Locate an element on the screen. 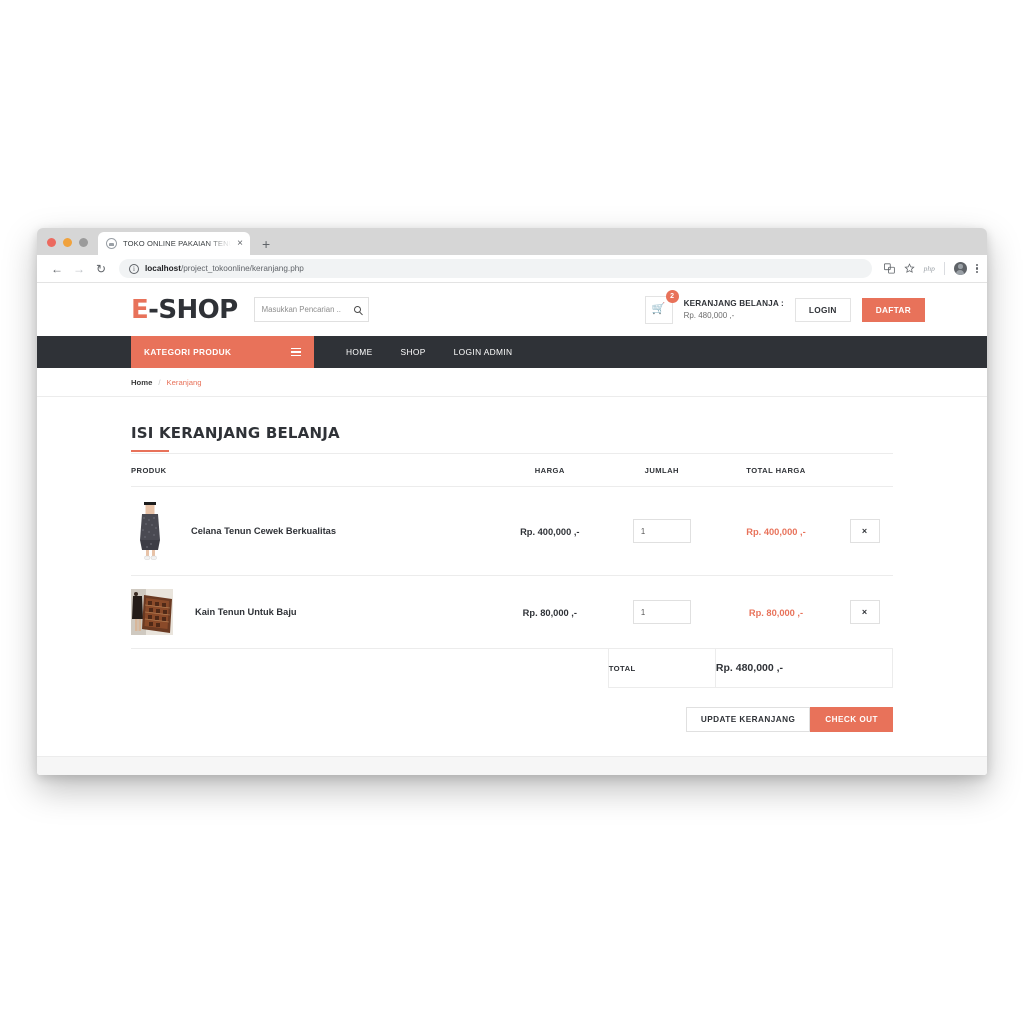 This screenshot has height=1024, width=1024. logo-text: -SHOP is located at coordinates (193, 309).